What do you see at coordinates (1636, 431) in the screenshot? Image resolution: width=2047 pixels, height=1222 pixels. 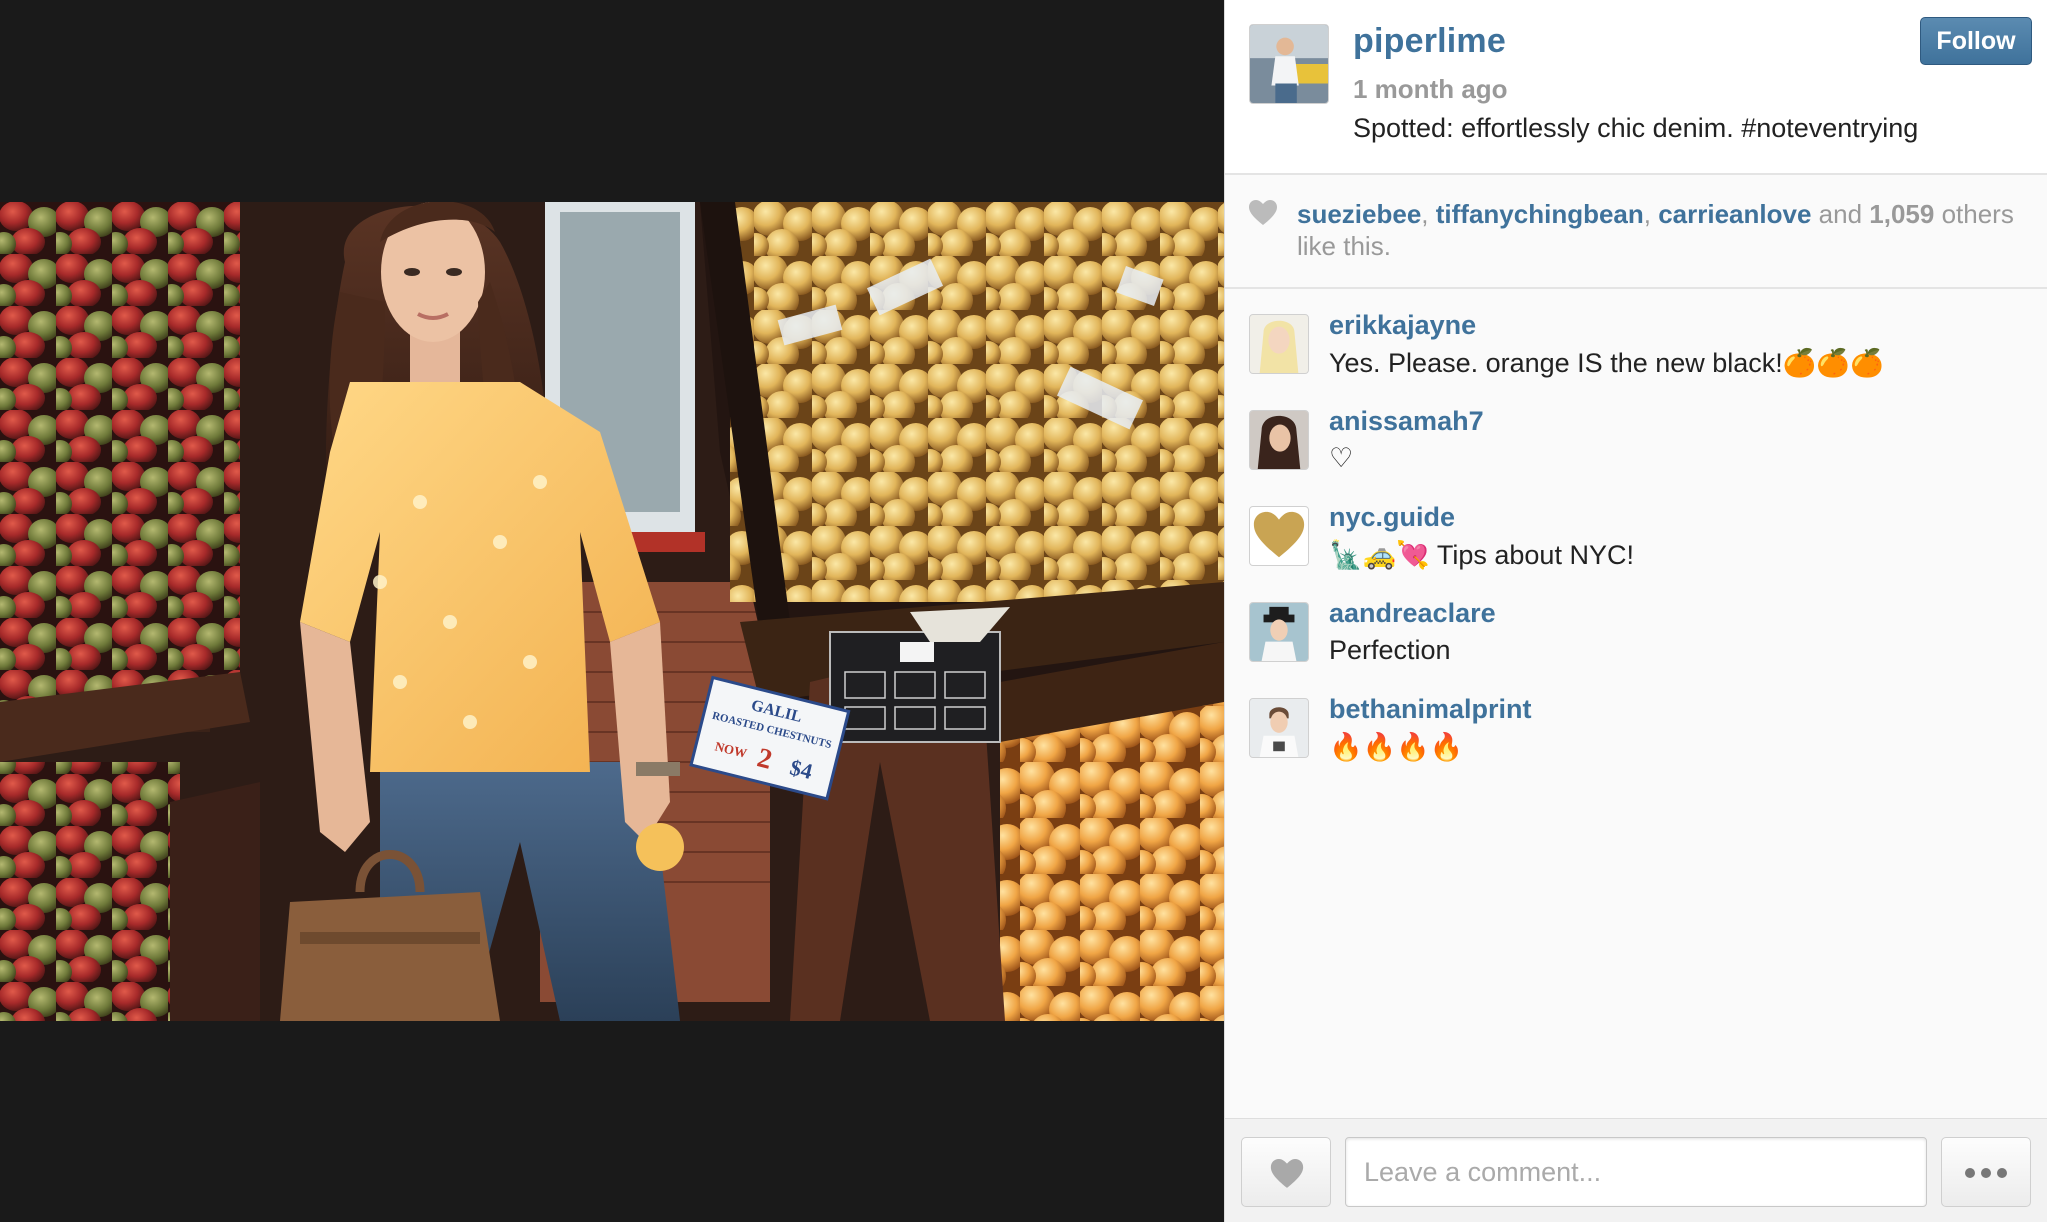 I see `comment-item: anissamah7 ♡` at bounding box center [1636, 431].